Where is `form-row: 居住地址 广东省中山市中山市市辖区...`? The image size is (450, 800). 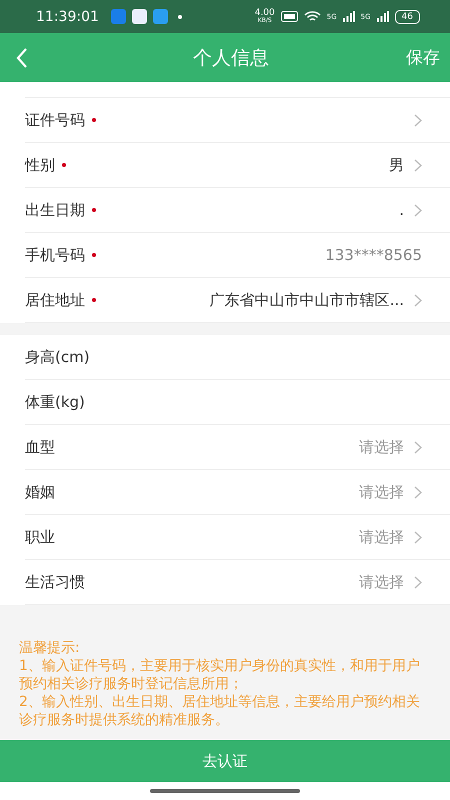
form-row: 居住地址 广东省中山市中山市市辖区... is located at coordinates (237, 300).